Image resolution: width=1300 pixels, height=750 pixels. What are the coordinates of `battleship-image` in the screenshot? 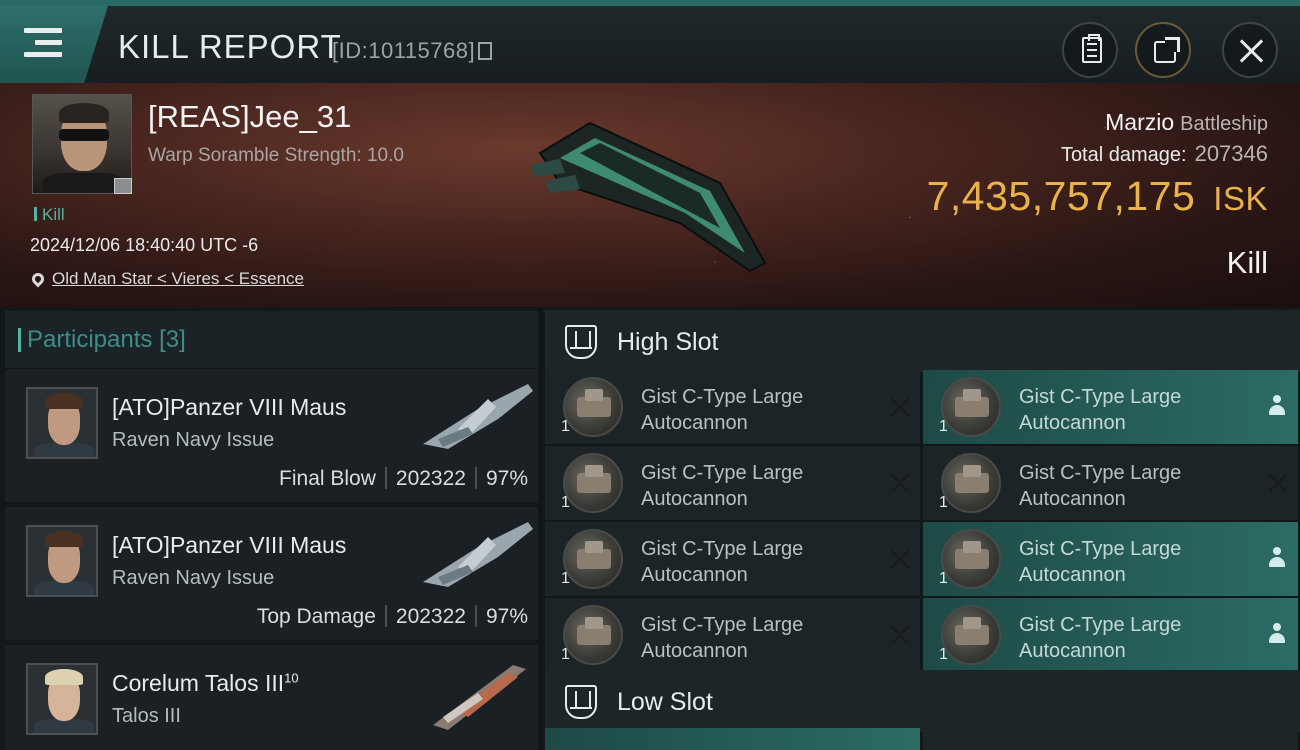 It's located at (648, 197).